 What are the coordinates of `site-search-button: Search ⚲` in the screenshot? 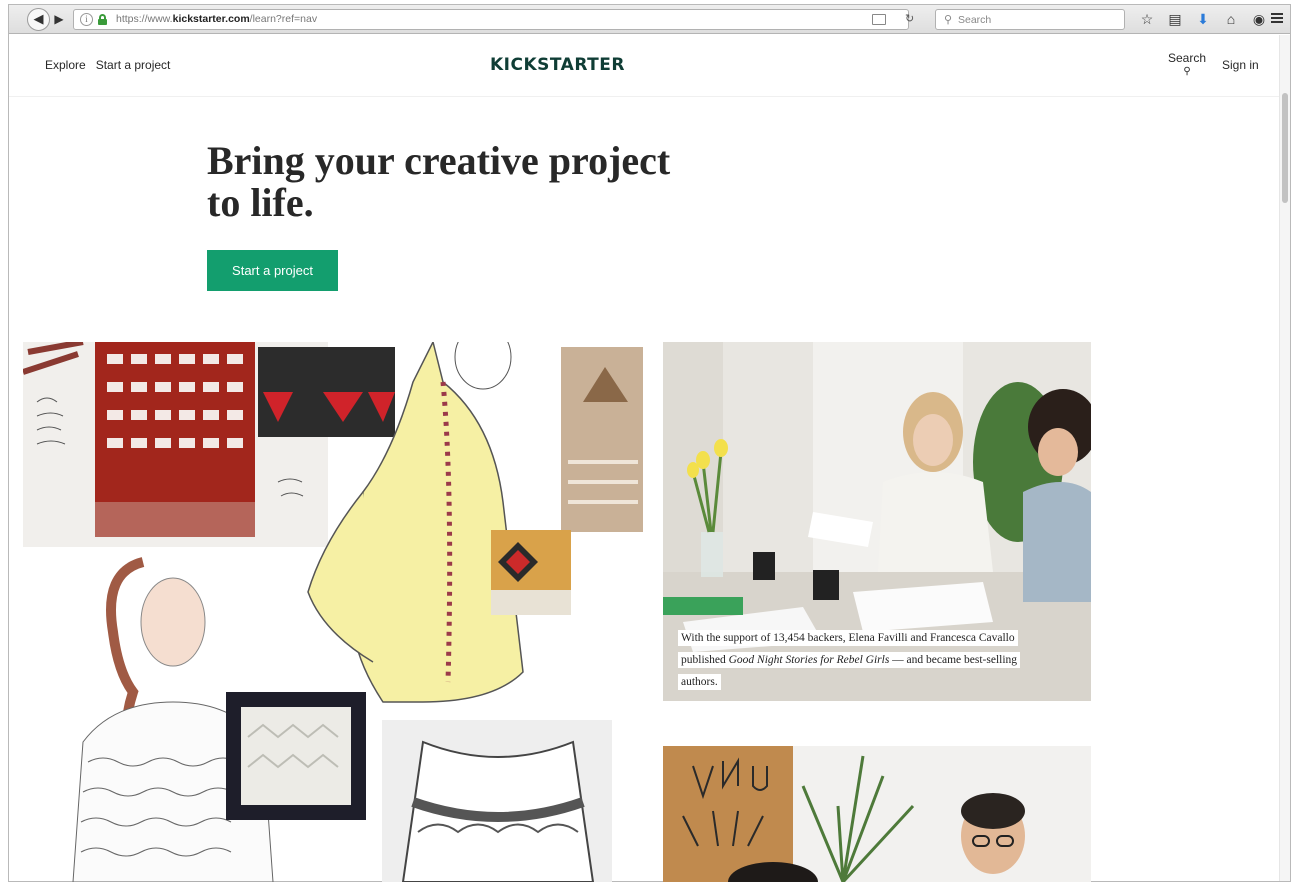 It's located at (1187, 65).